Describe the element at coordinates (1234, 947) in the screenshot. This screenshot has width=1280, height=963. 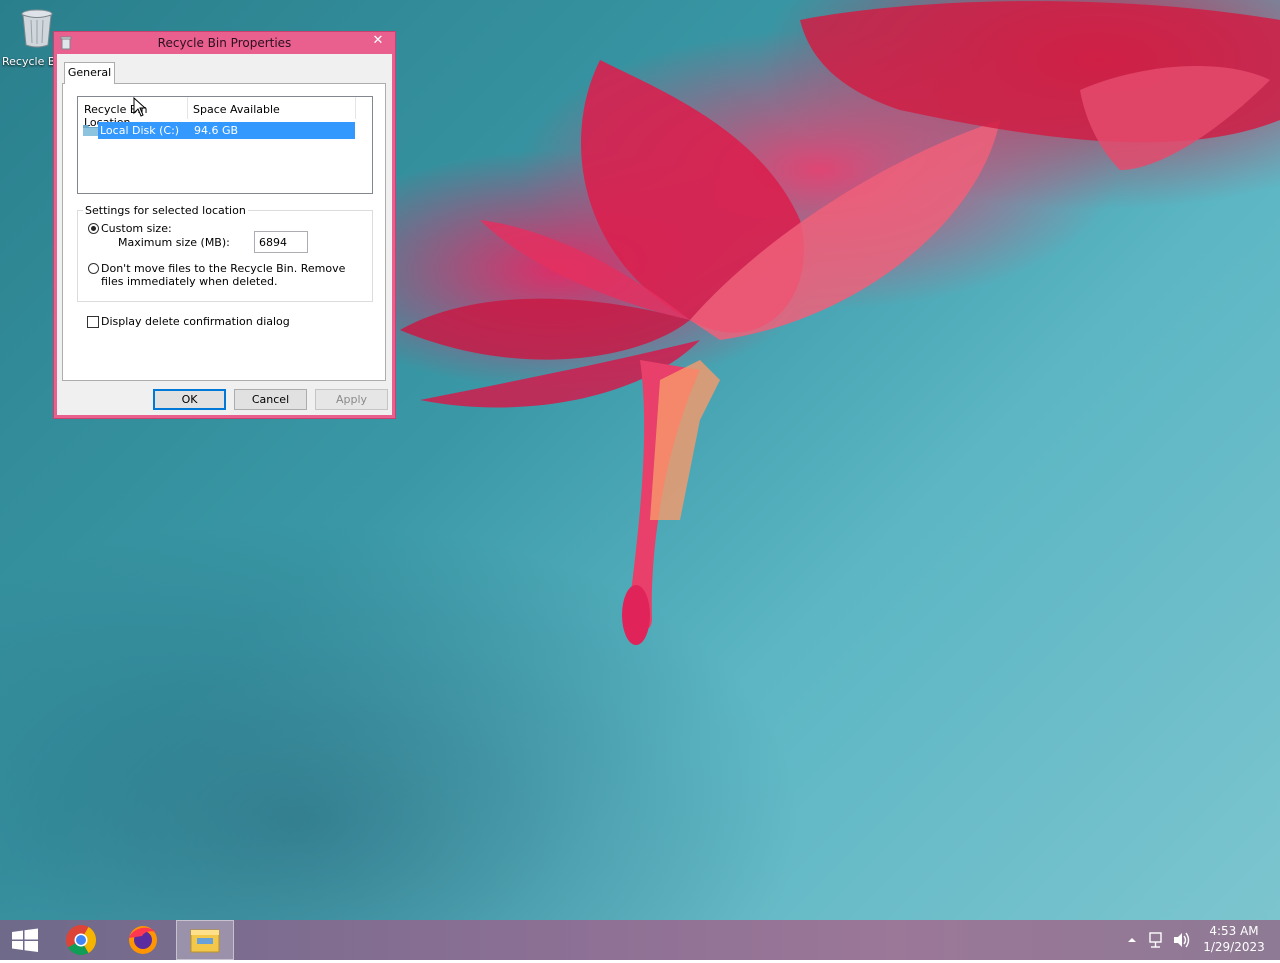
I see `clock-date: 1/29/2023` at that location.